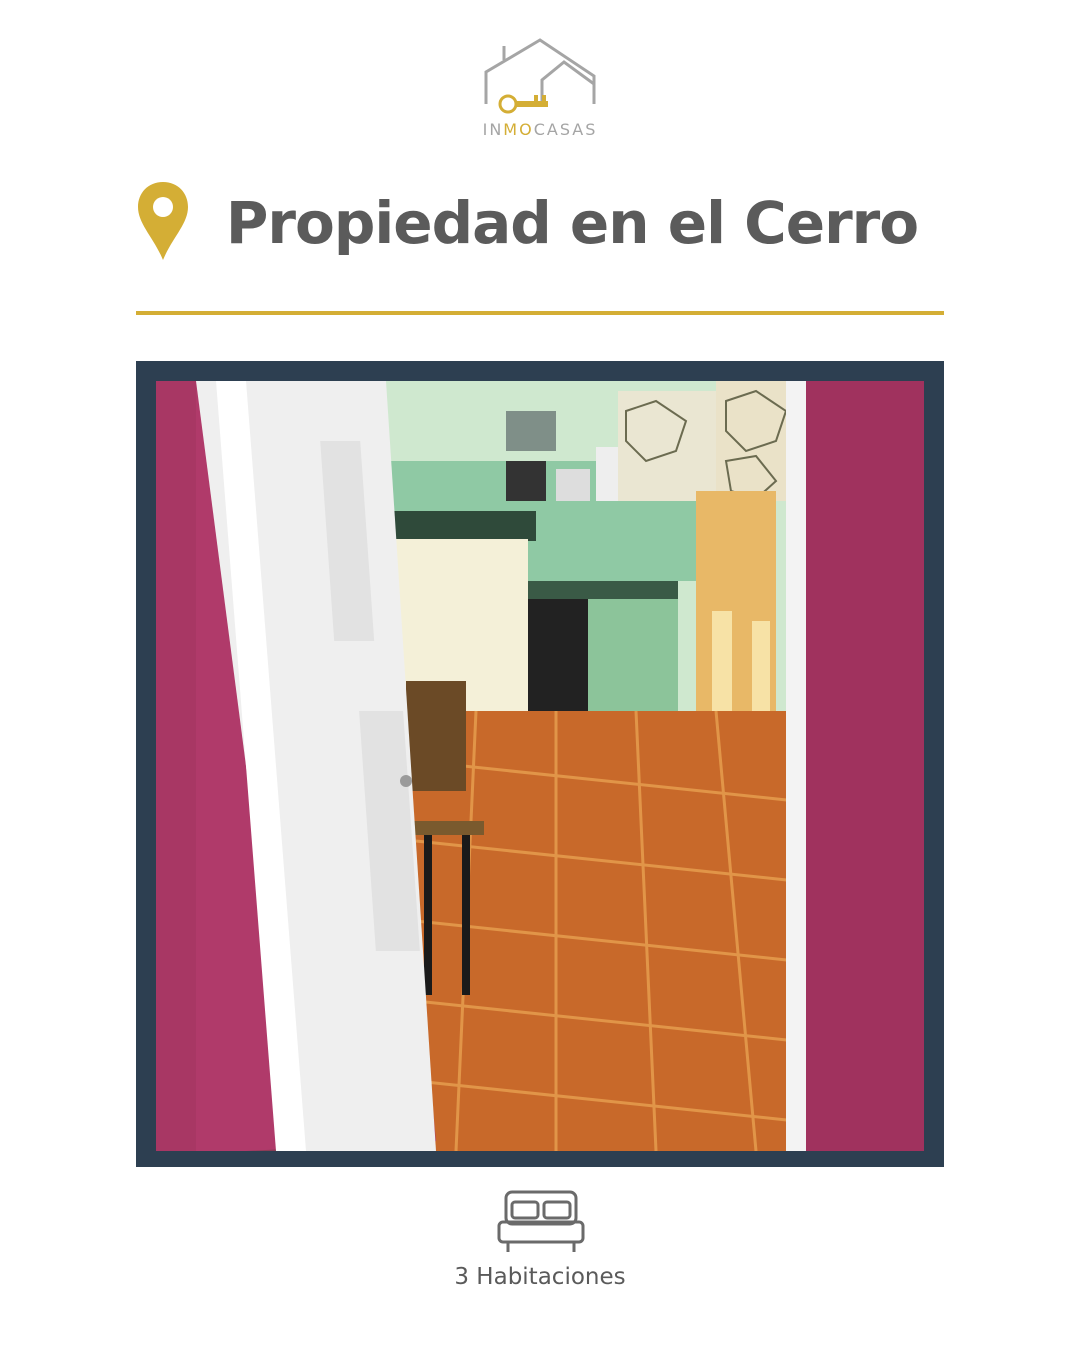 Image resolution: width=1080 pixels, height=1350 pixels. Describe the element at coordinates (572, 223) in the screenshot. I see `page-title: Propiedad en el Cerro` at that location.